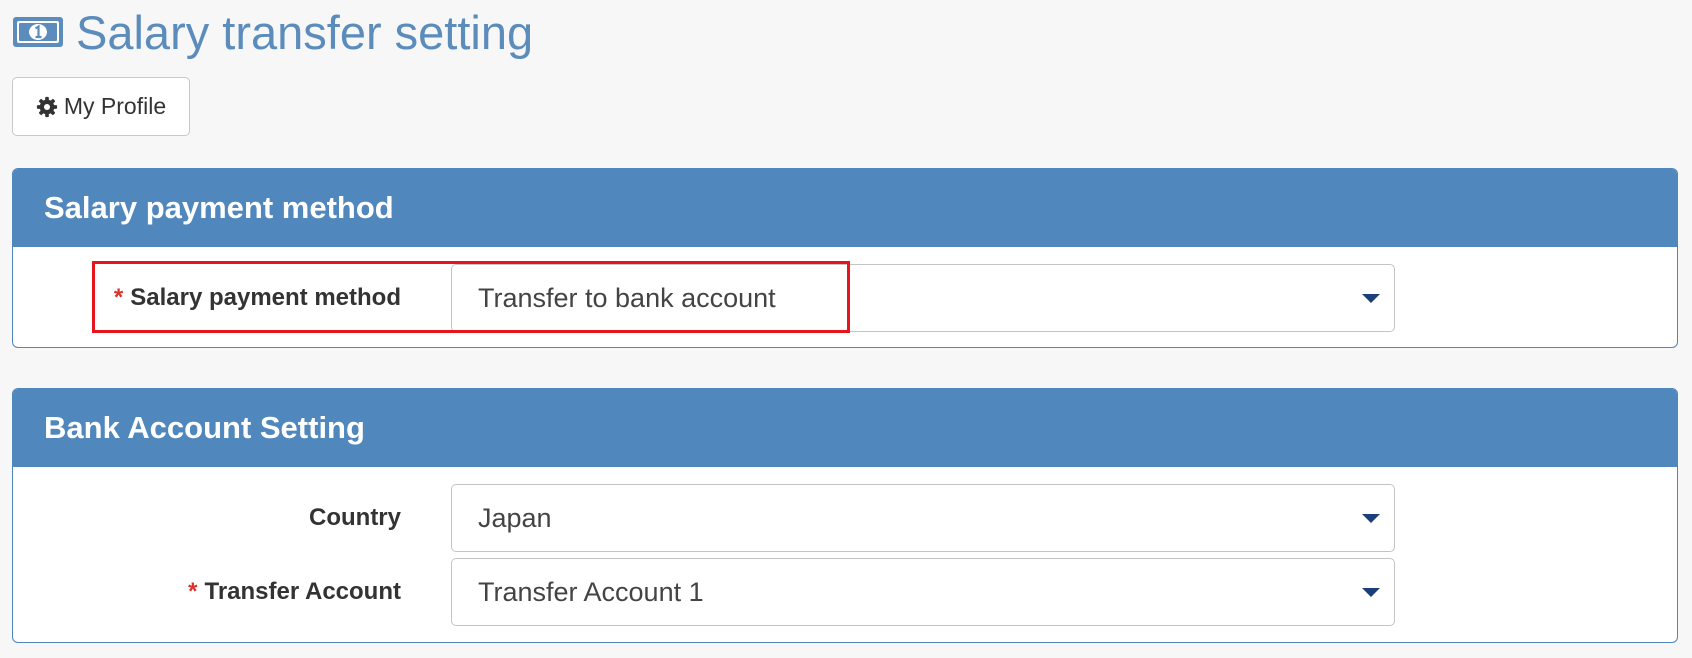  Describe the element at coordinates (923, 298) in the screenshot. I see `salary-payment-method-select: Transfer to bank account` at that location.